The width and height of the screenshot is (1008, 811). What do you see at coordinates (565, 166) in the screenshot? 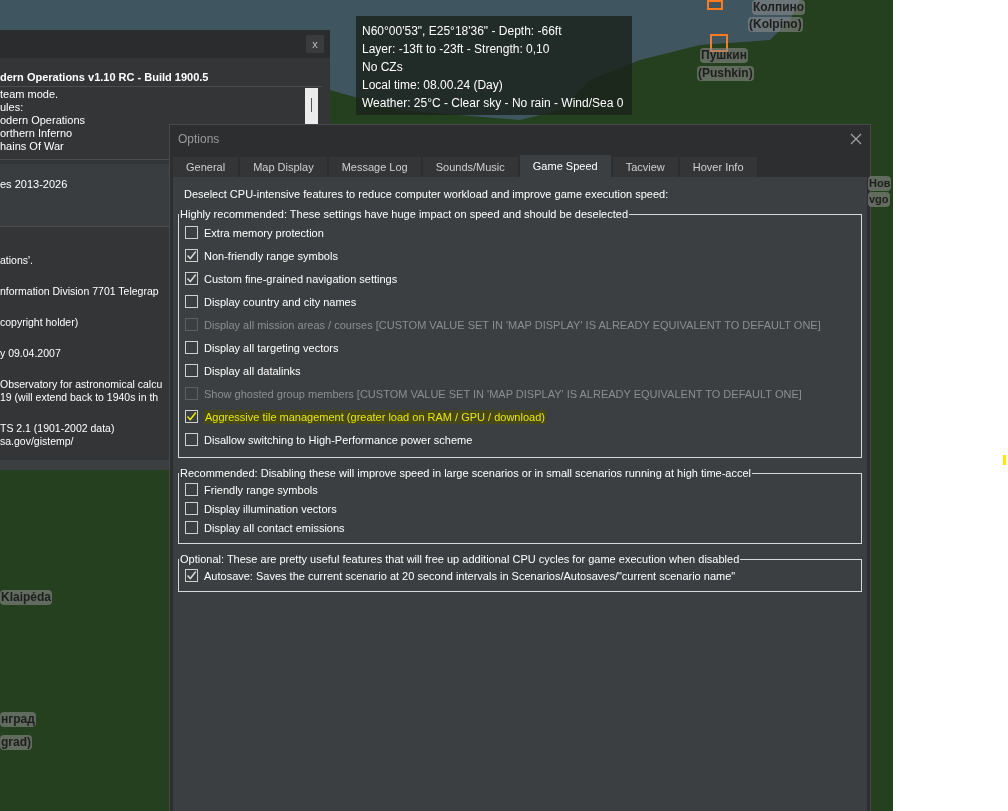
I see `tab: Game Speed` at bounding box center [565, 166].